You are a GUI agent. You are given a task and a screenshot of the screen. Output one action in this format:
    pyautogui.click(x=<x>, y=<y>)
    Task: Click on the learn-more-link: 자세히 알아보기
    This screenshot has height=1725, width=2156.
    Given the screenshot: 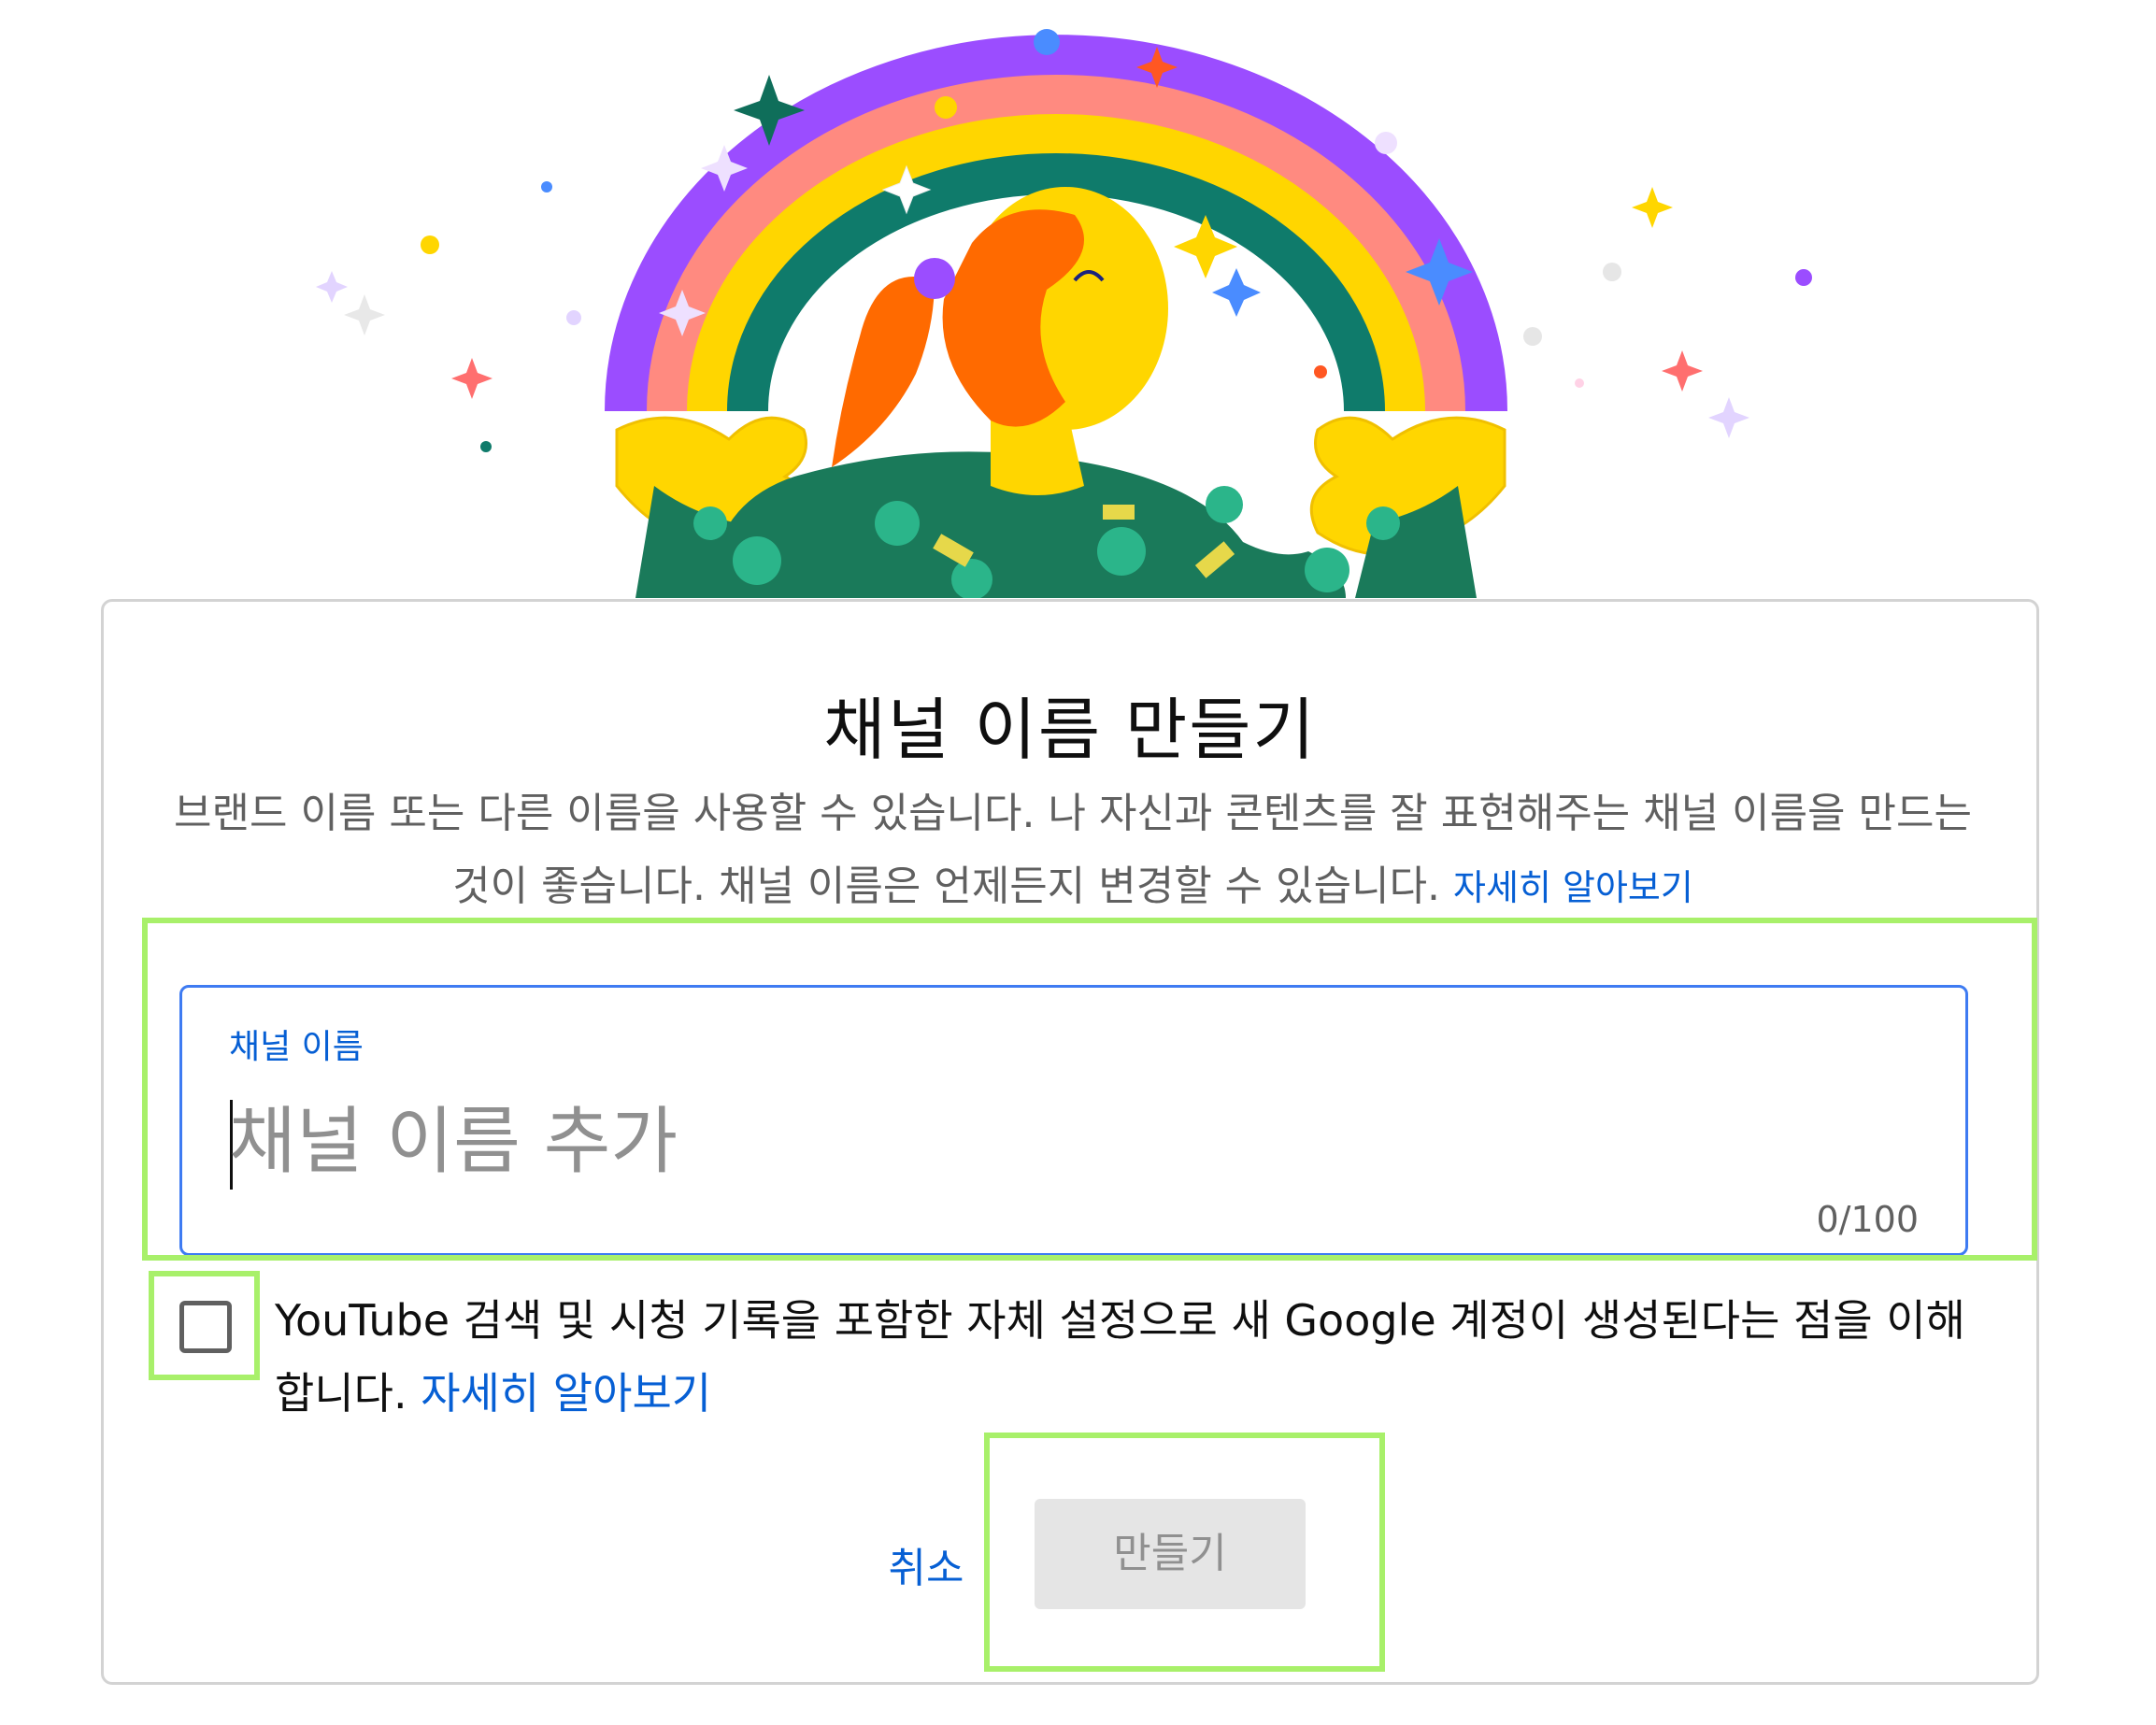 What is the action you would take?
    pyautogui.click(x=1573, y=887)
    